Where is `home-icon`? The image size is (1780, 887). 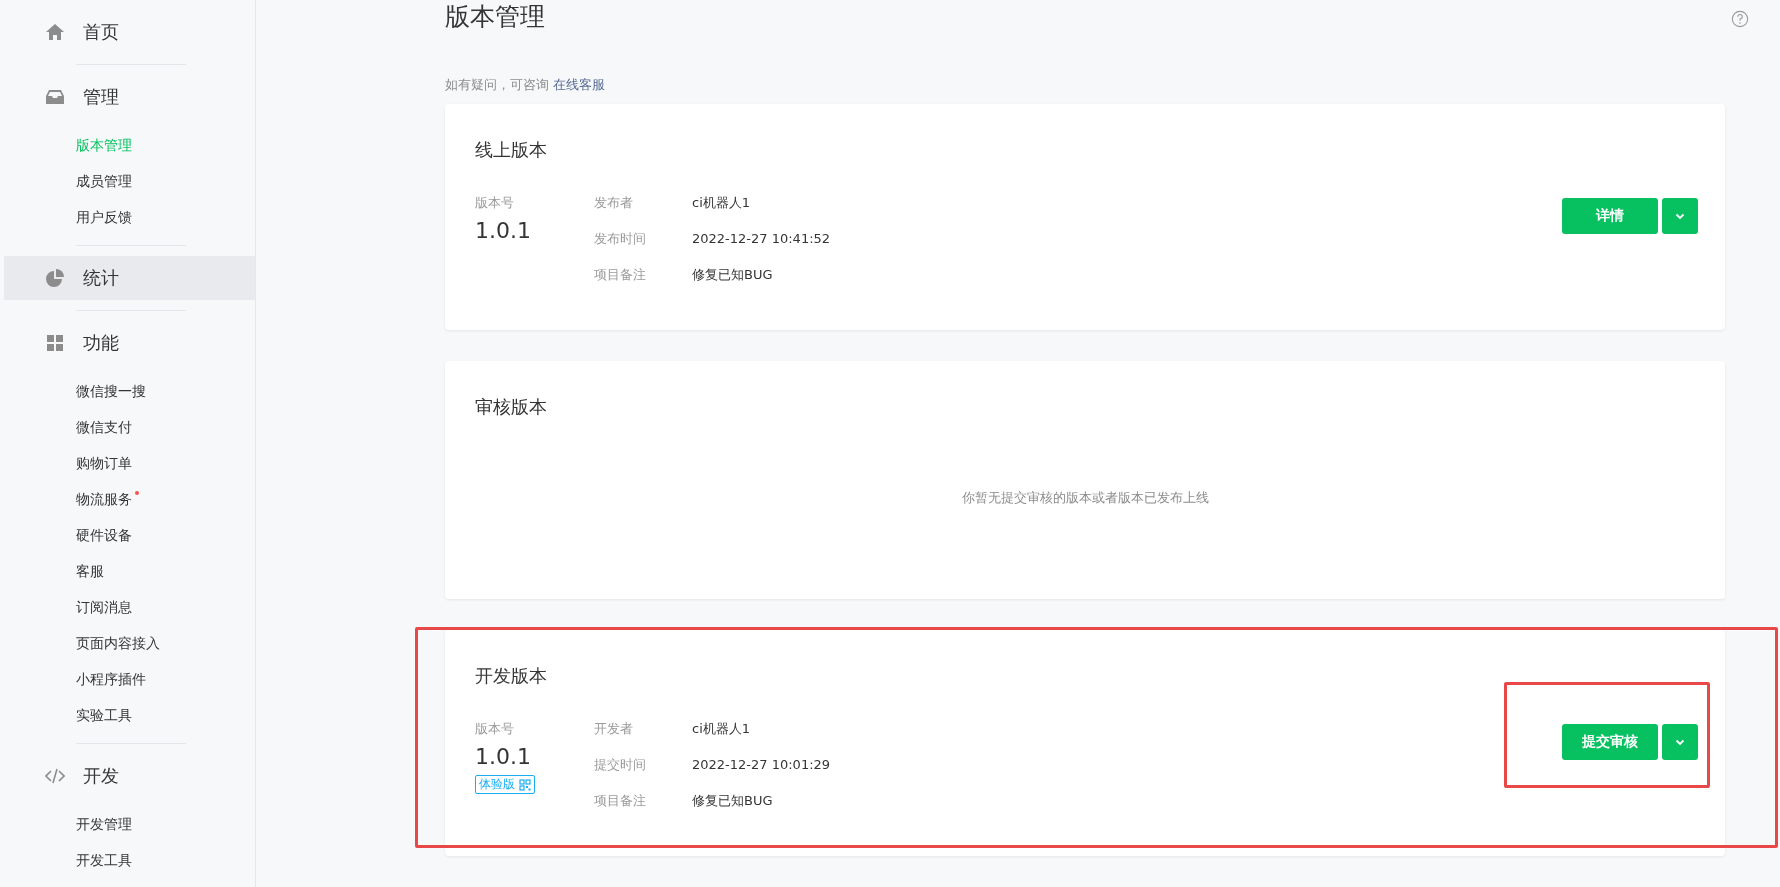 home-icon is located at coordinates (55, 32).